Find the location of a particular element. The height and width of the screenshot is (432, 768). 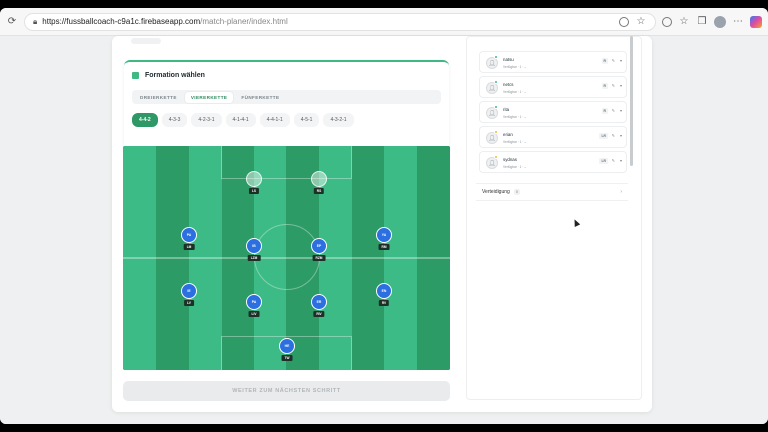

extension-icon is located at coordinates (667, 21).